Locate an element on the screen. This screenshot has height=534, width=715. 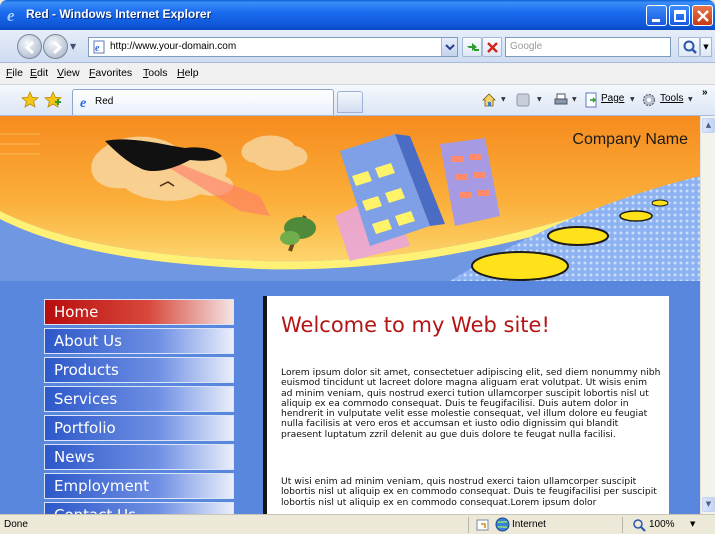
forward-arrow-icon is located at coordinates (57, 47).